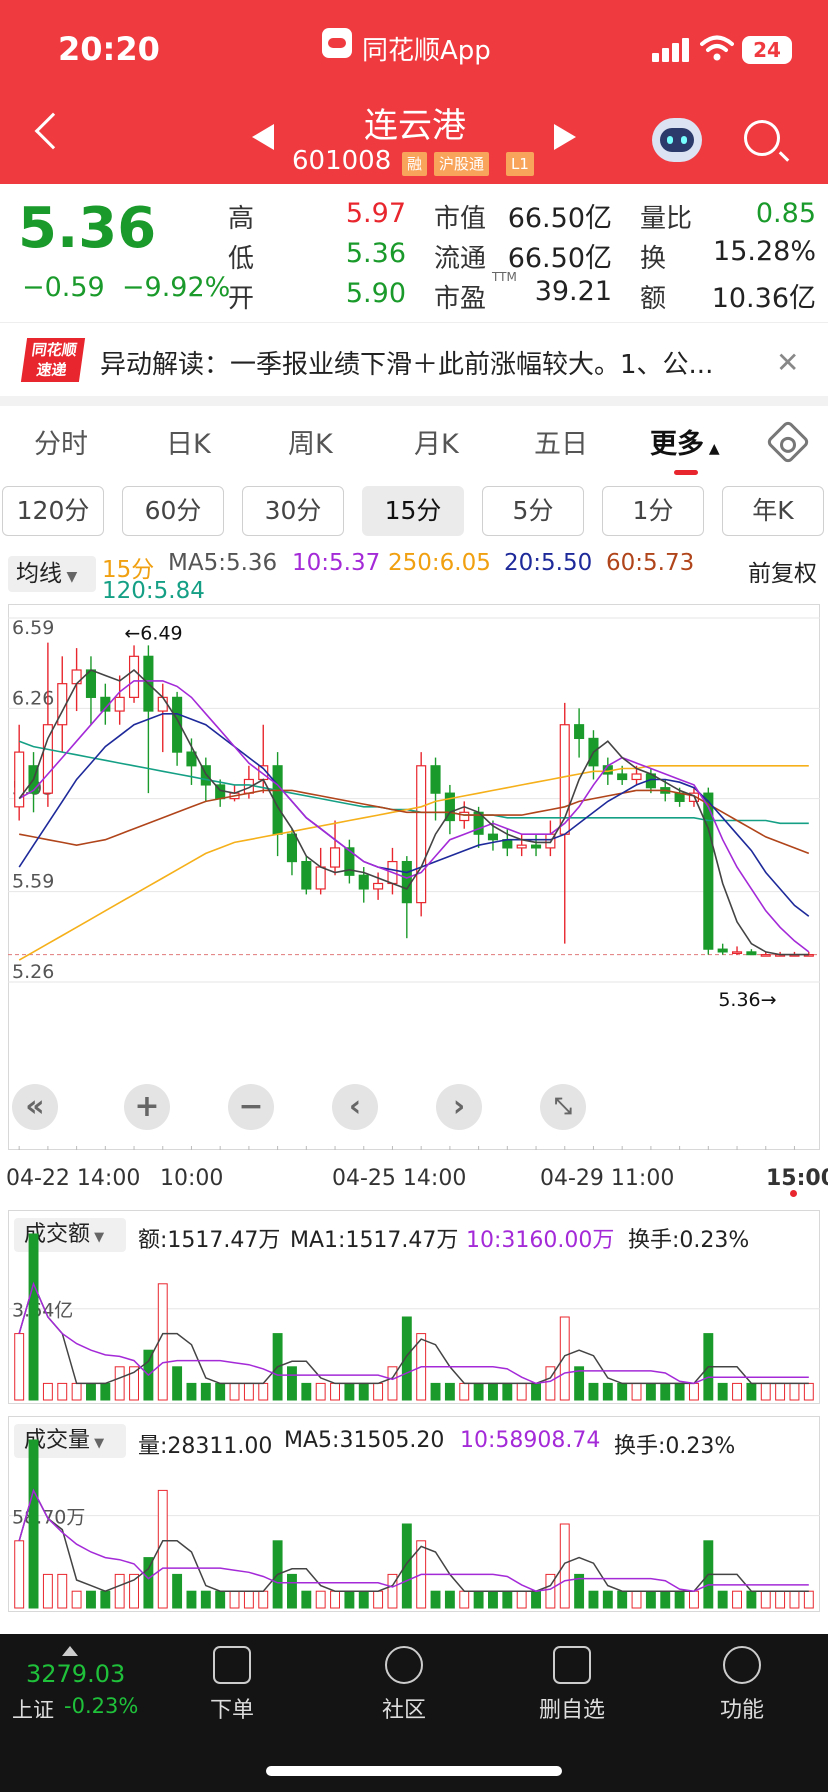  I want to click on status-time: 20:20, so click(109, 49).